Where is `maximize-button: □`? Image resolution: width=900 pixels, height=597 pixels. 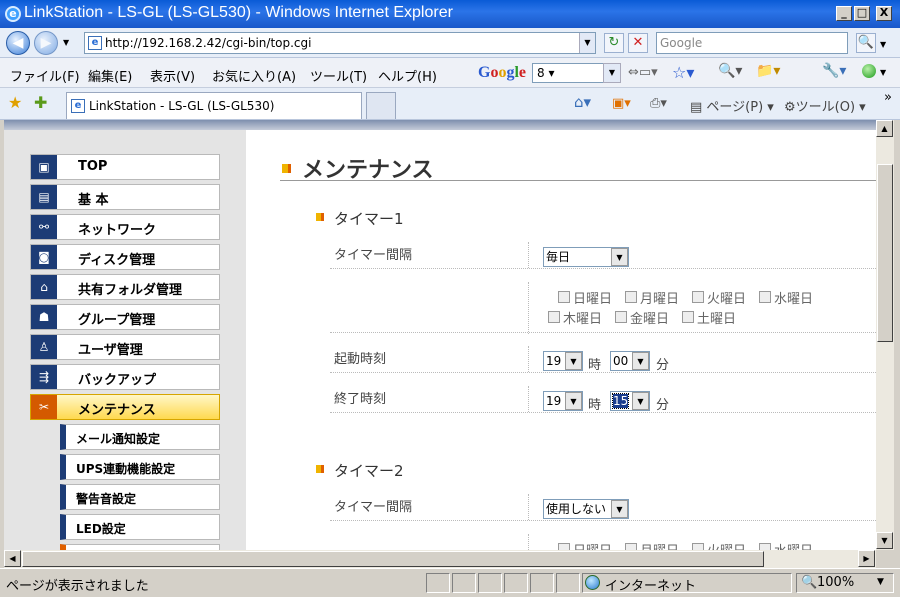
maximize-button: □ is located at coordinates (862, 13).